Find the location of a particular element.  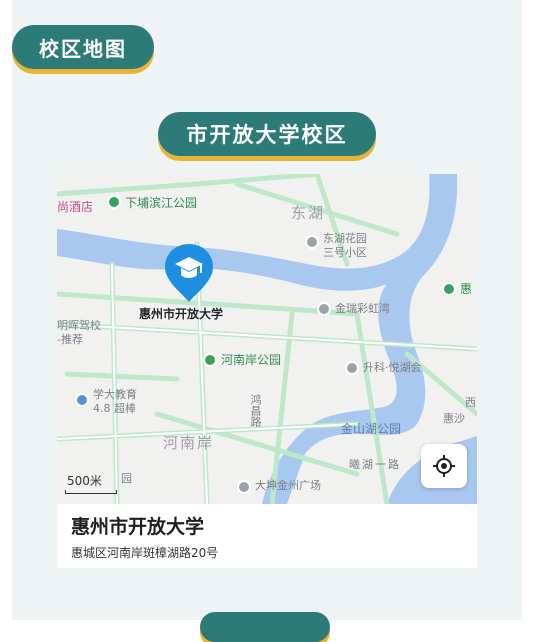

map-label-garden-bottom: 园 is located at coordinates (126, 478).